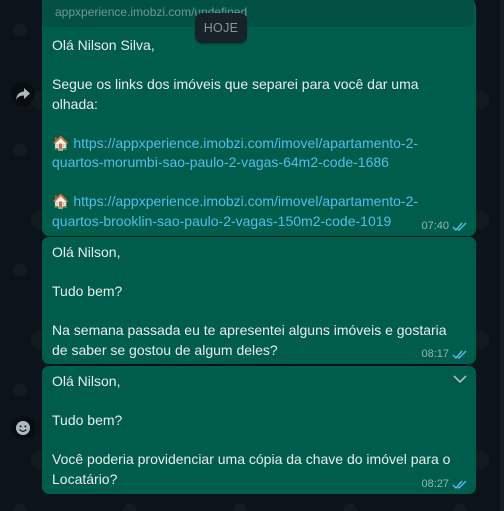 The width and height of the screenshot is (504, 511). Describe the element at coordinates (103, 45) in the screenshot. I see `message-text: Olá Nilson Silva,` at that location.